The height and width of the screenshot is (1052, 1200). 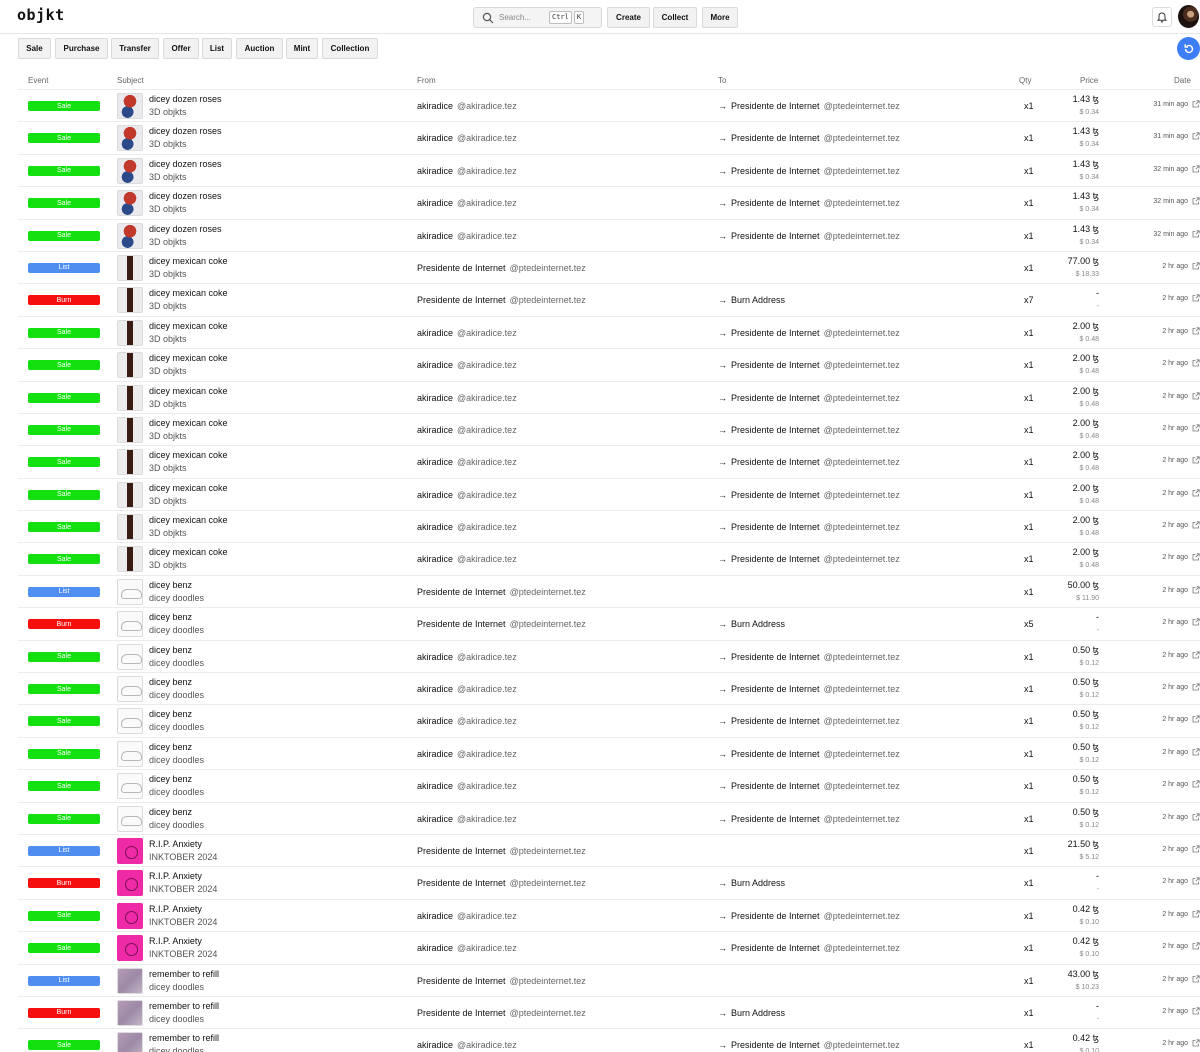 What do you see at coordinates (350, 48) in the screenshot?
I see `filter-collection: Collection` at bounding box center [350, 48].